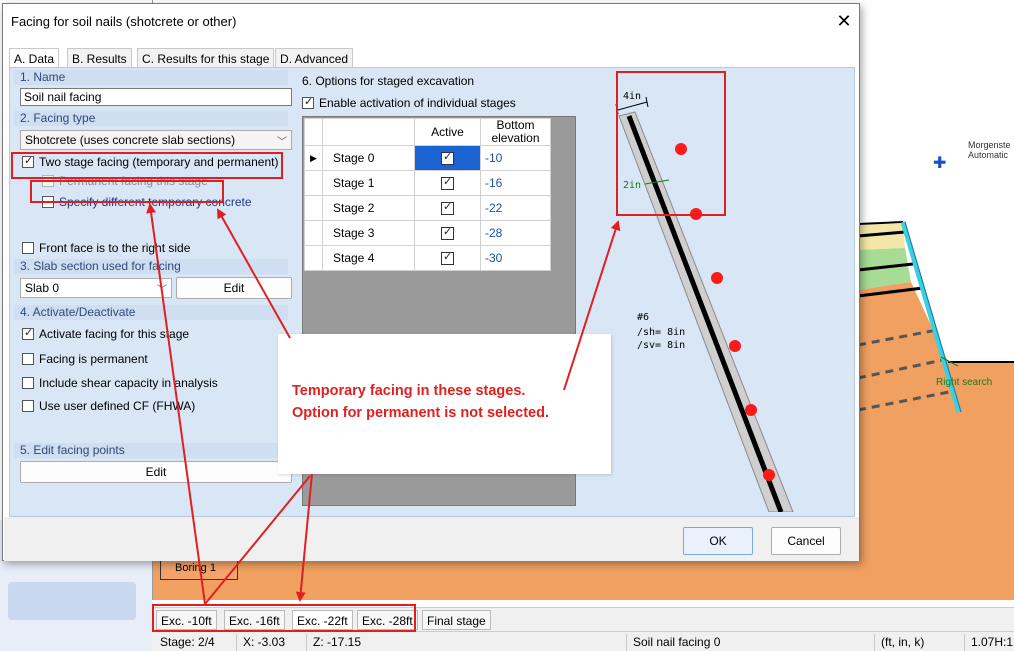 The height and width of the screenshot is (651, 1014). I want to click on front-face-label: Front face is to the right side, so click(115, 248).